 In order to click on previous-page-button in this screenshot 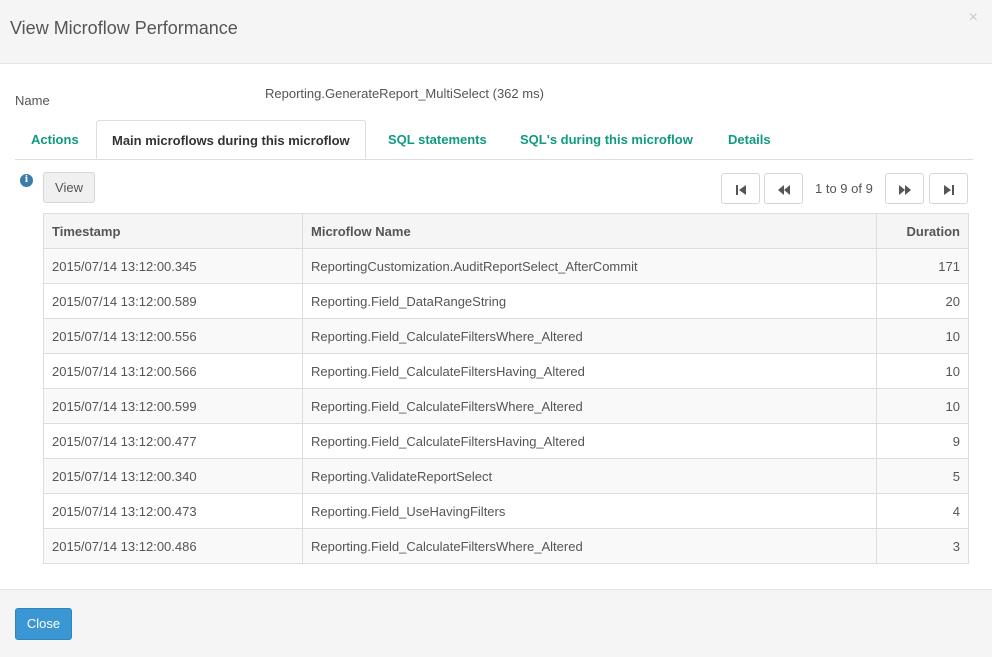, I will do `click(783, 188)`.